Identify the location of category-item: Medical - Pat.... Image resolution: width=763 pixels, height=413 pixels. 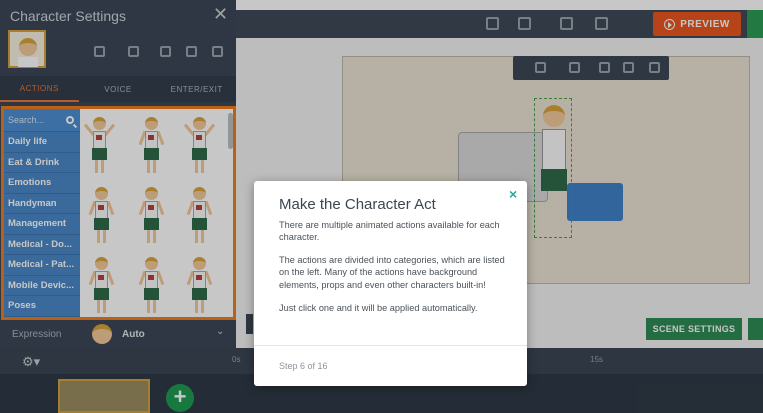
(42, 265).